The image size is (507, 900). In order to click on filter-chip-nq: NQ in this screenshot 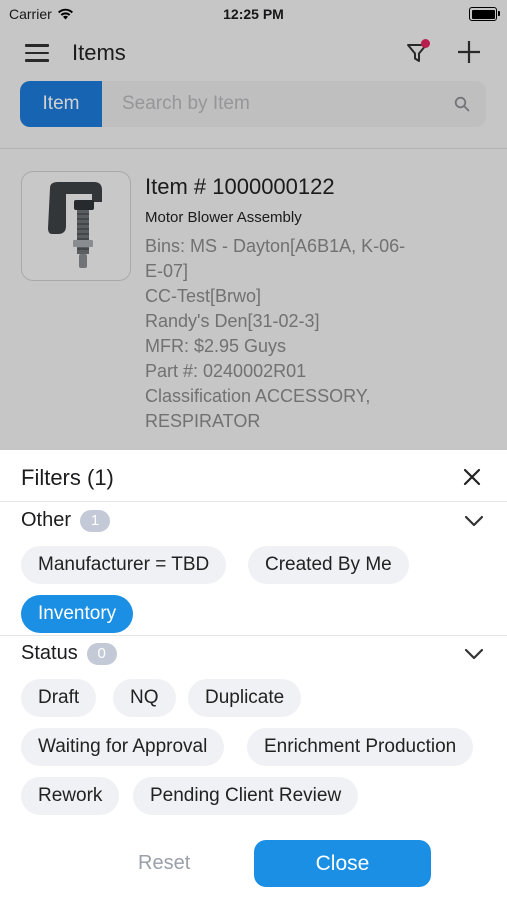, I will do `click(144, 698)`.